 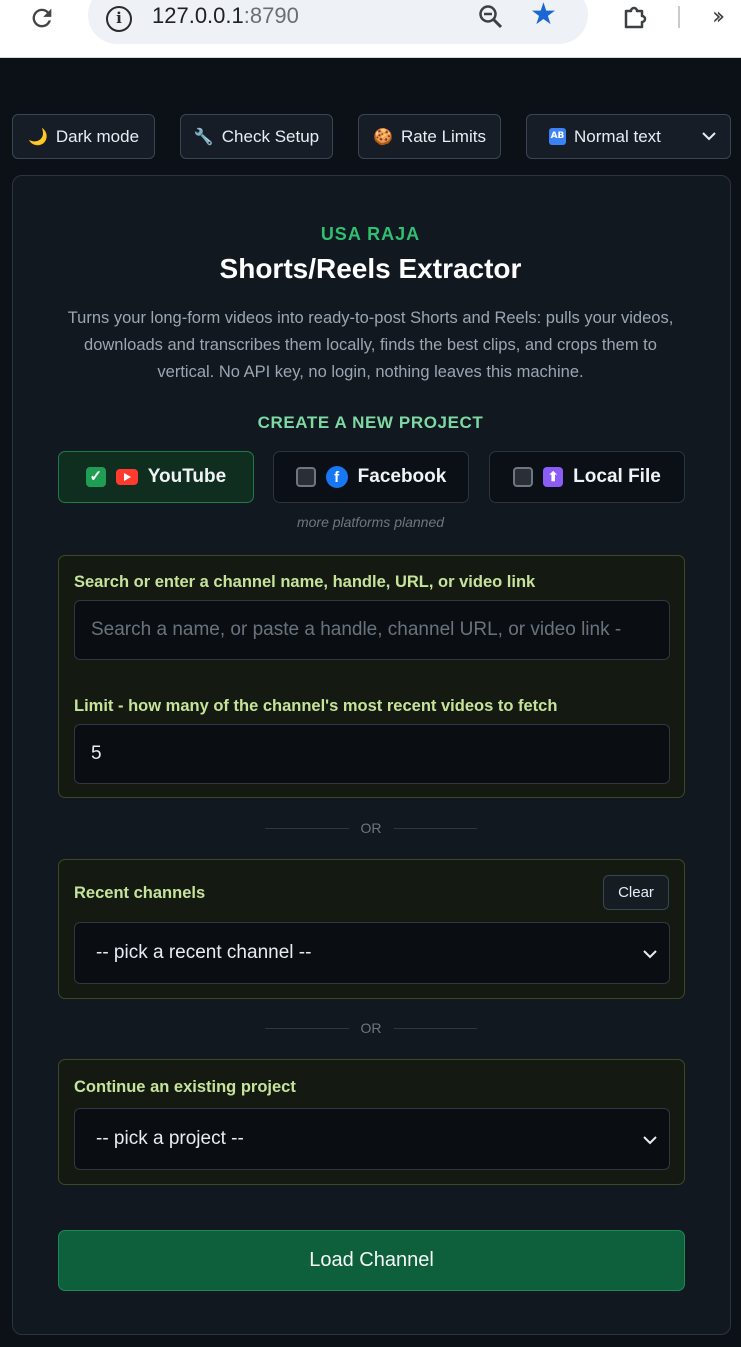 I want to click on dark-mode-label: Dark mode, so click(x=97, y=136).